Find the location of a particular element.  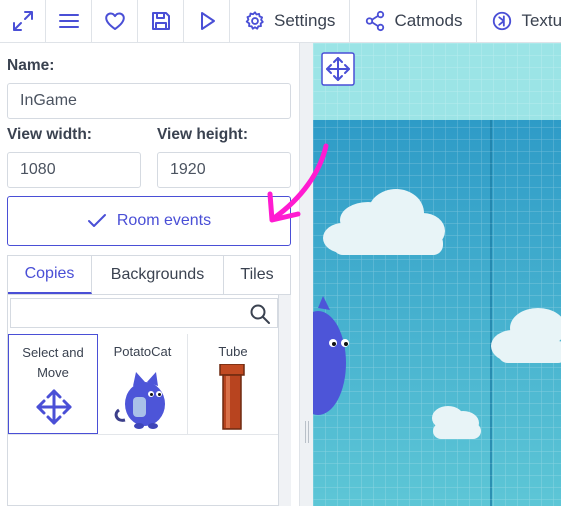

play-icon is located at coordinates (207, 21).